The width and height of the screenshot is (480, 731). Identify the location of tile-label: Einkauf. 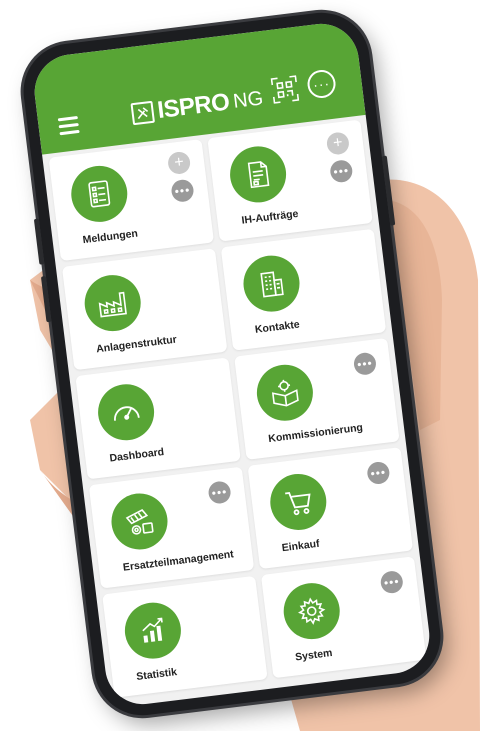
(301, 546).